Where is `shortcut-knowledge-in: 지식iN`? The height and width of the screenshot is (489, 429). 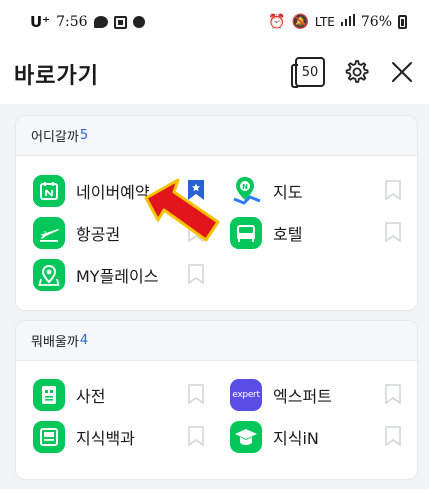
shortcut-knowledge-in: 지식iN is located at coordinates (274, 437).